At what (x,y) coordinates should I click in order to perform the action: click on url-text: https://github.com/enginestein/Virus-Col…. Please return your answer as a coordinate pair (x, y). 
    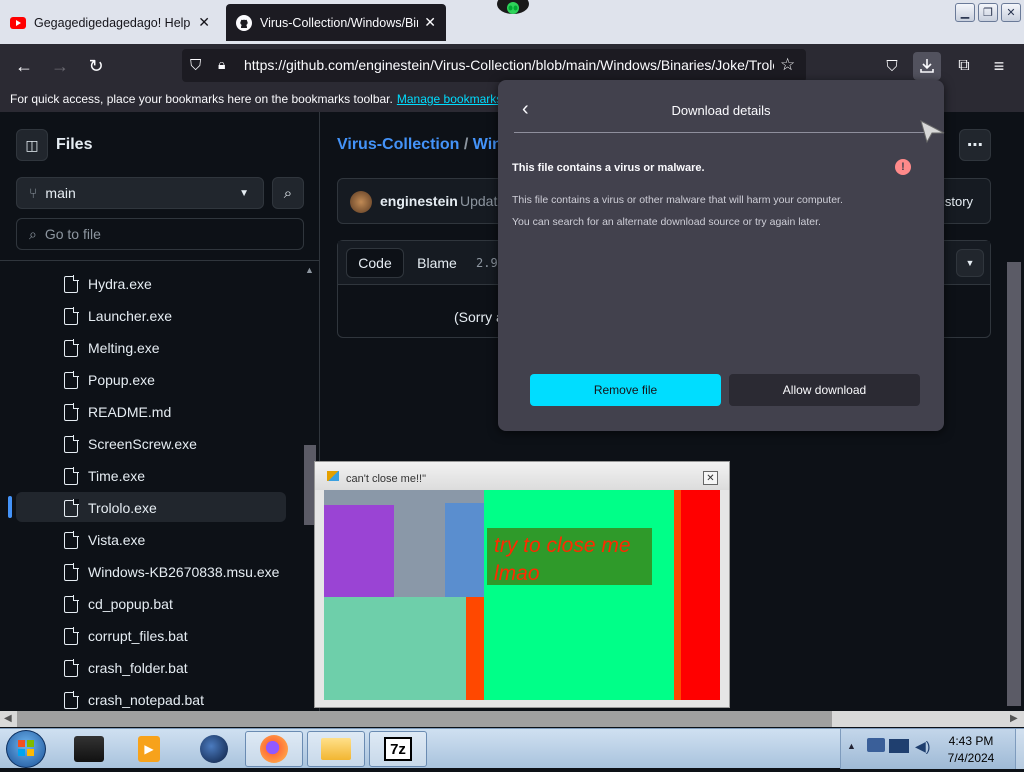
    Looking at the image, I should click on (509, 65).